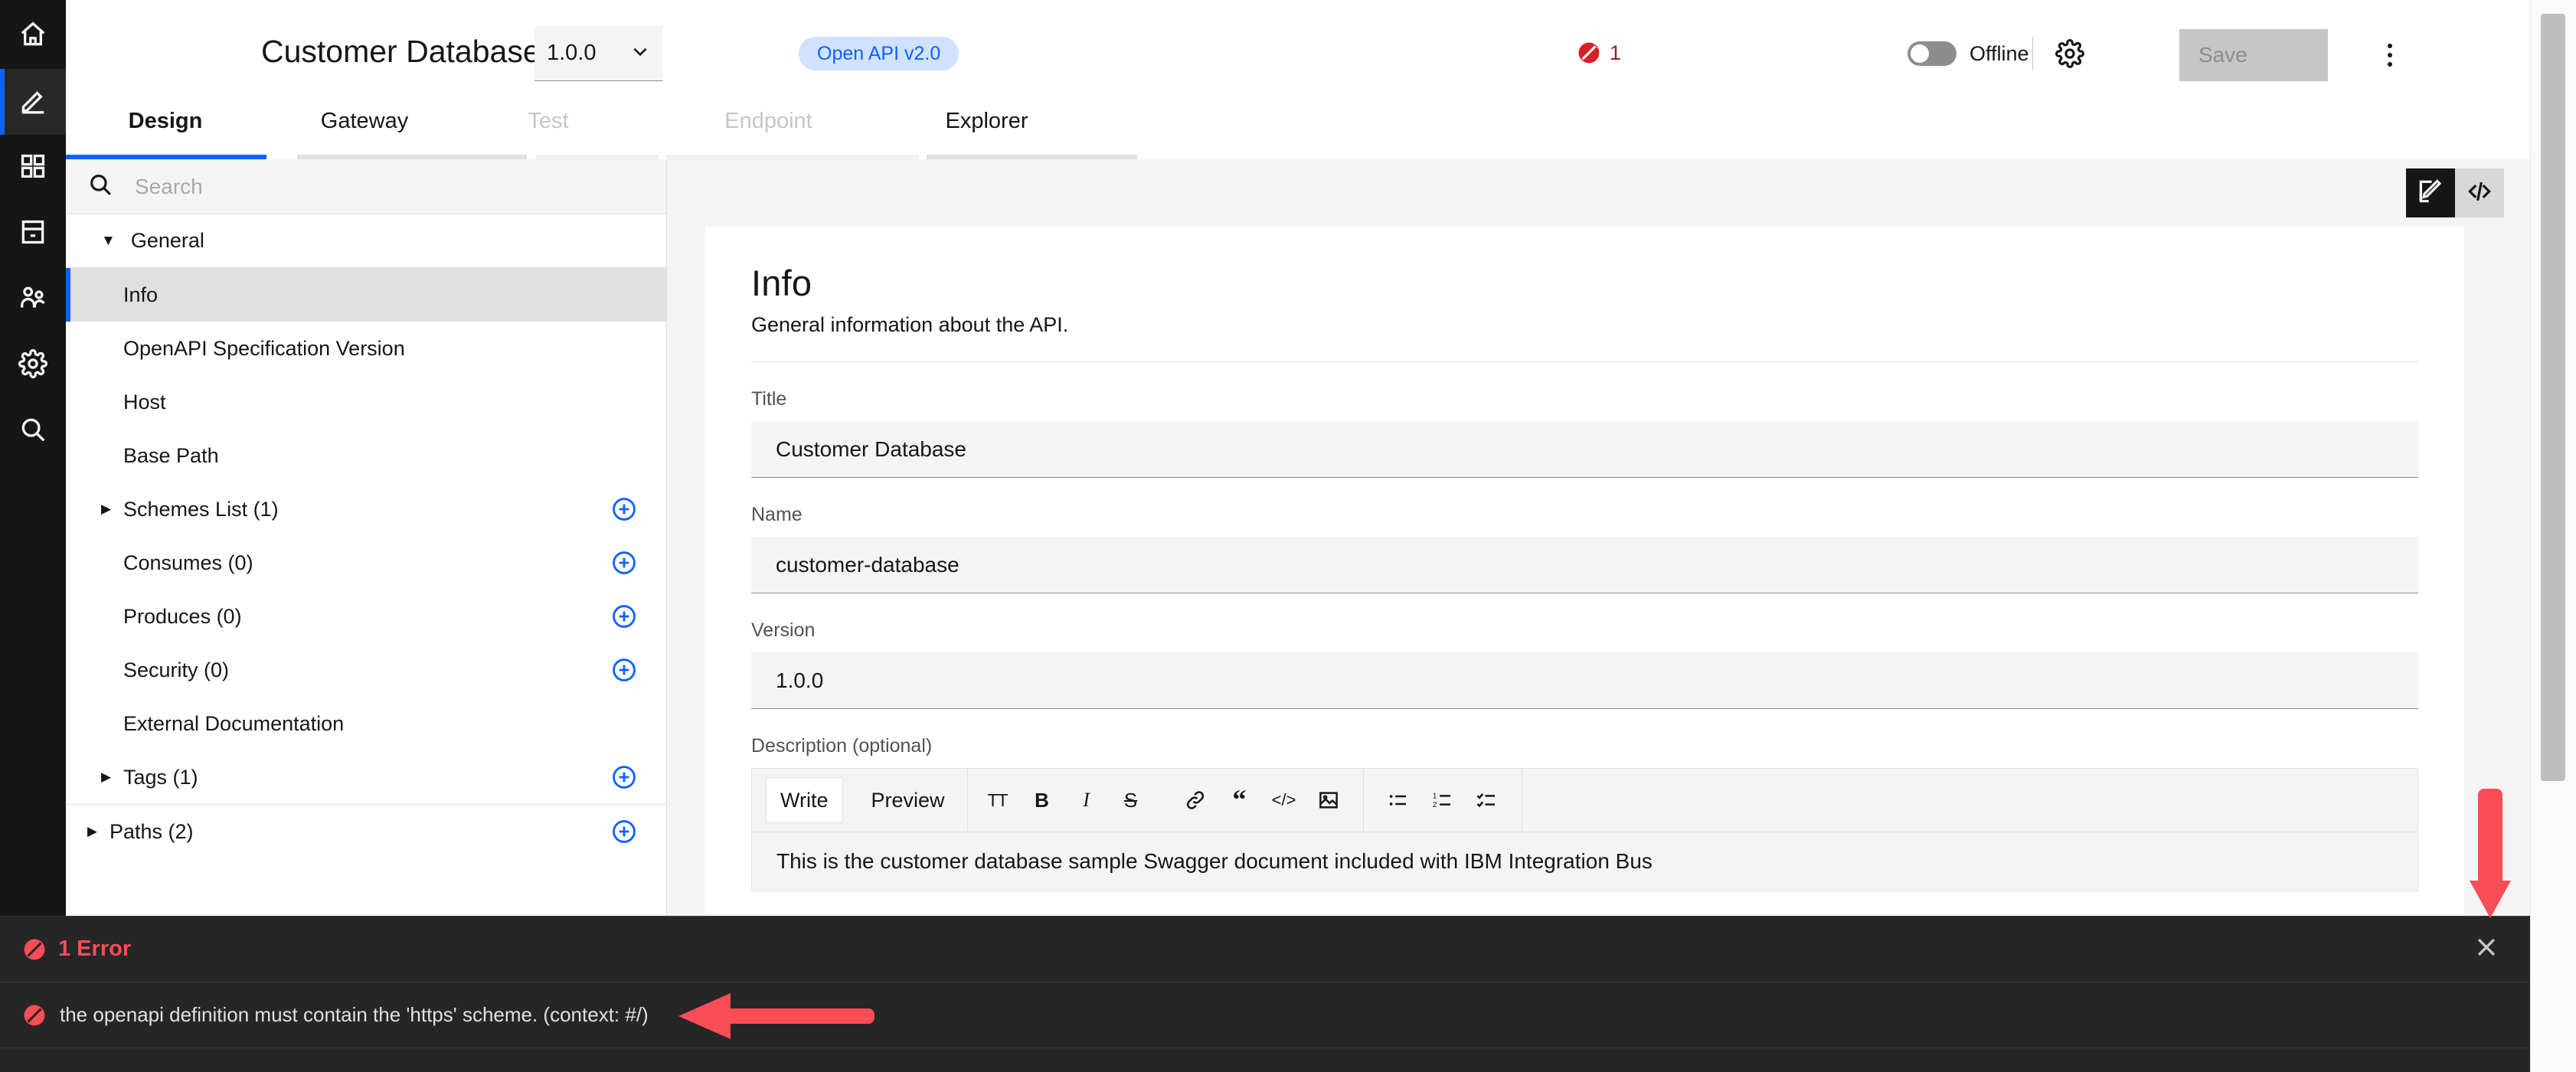 Image resolution: width=2576 pixels, height=1072 pixels. What do you see at coordinates (1434, 805) in the screenshot?
I see `svg-text: 2` at bounding box center [1434, 805].